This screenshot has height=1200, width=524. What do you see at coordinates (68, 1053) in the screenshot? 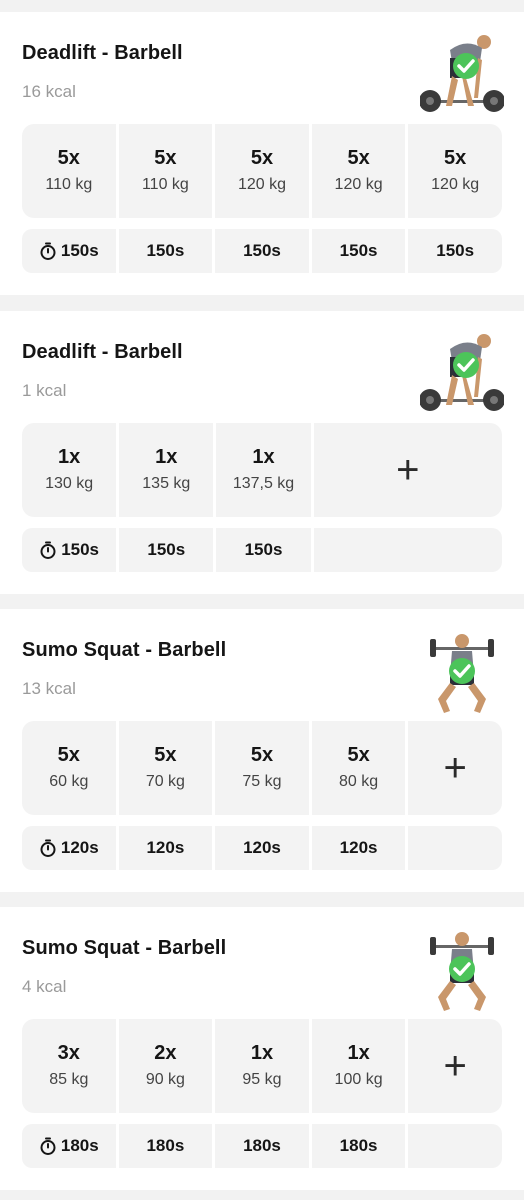
I see `set-reps: 3x` at bounding box center [68, 1053].